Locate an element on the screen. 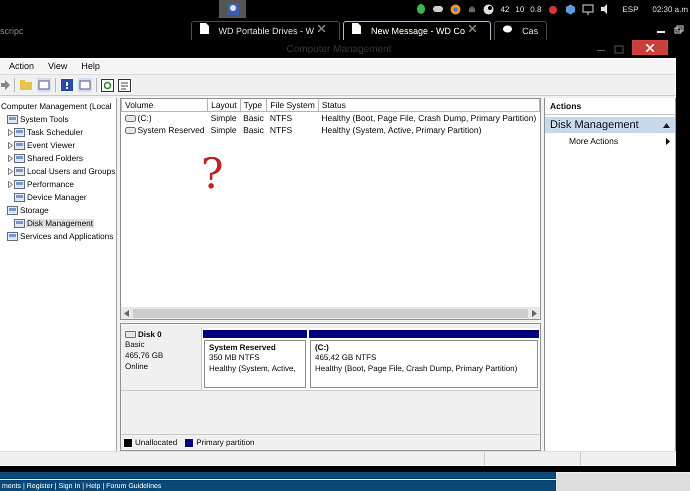  scrollbar is located at coordinates (330, 313).